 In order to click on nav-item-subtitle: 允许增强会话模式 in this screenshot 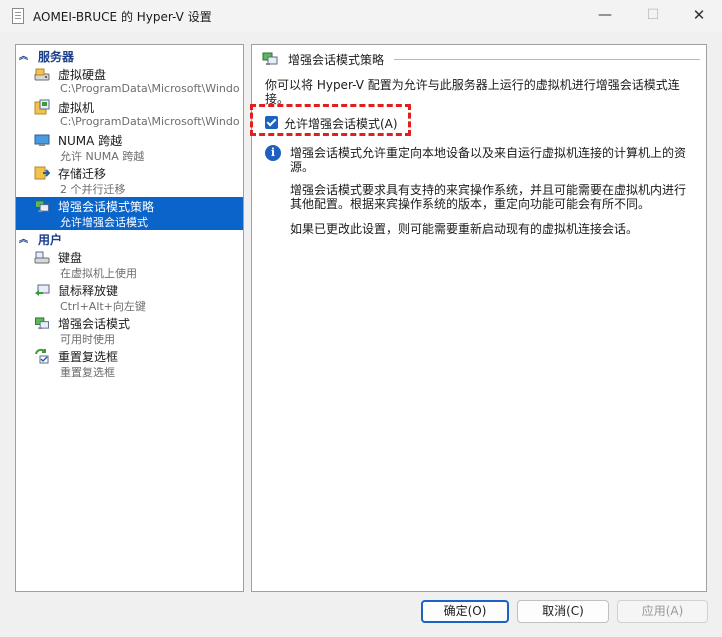, I will do `click(104, 222)`.